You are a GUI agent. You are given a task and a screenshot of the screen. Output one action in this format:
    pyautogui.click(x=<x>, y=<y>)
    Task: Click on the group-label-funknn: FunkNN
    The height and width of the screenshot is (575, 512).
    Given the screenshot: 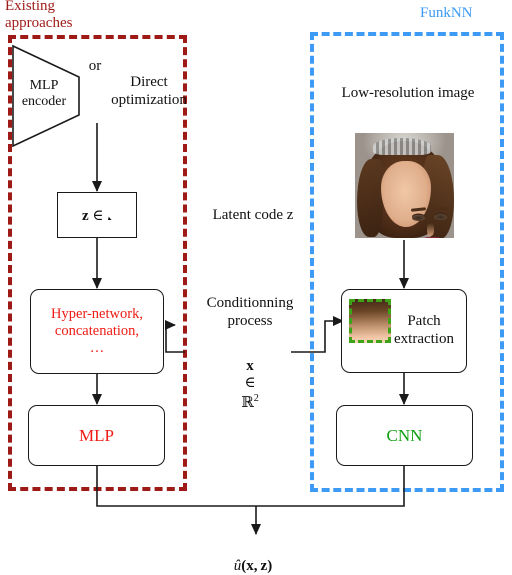 What is the action you would take?
    pyautogui.click(x=446, y=13)
    